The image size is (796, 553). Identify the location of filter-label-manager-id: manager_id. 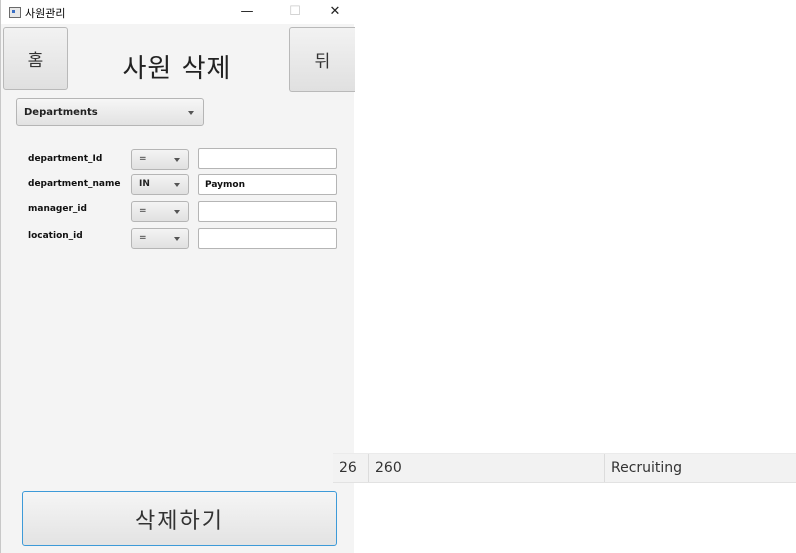
(57, 209).